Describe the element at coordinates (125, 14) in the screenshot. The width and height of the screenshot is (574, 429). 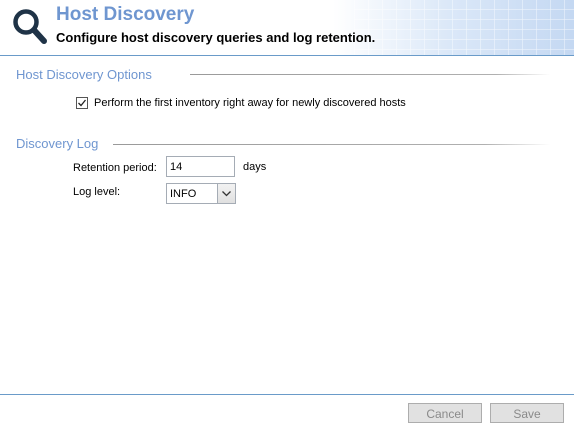
I see `page-title: Host Discovery` at that location.